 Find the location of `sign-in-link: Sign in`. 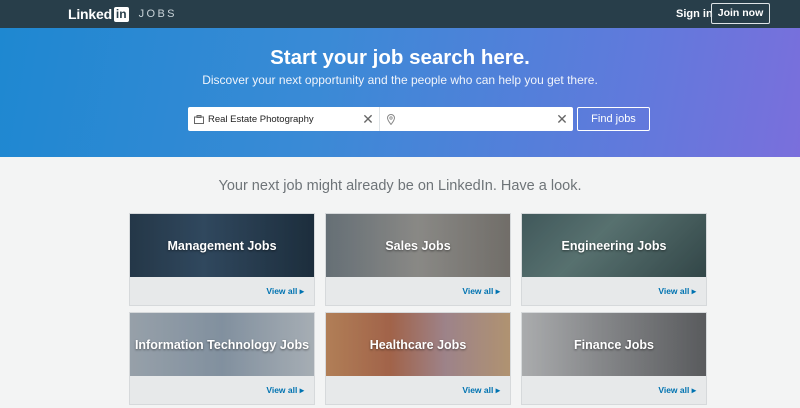

sign-in-link: Sign in is located at coordinates (694, 14).